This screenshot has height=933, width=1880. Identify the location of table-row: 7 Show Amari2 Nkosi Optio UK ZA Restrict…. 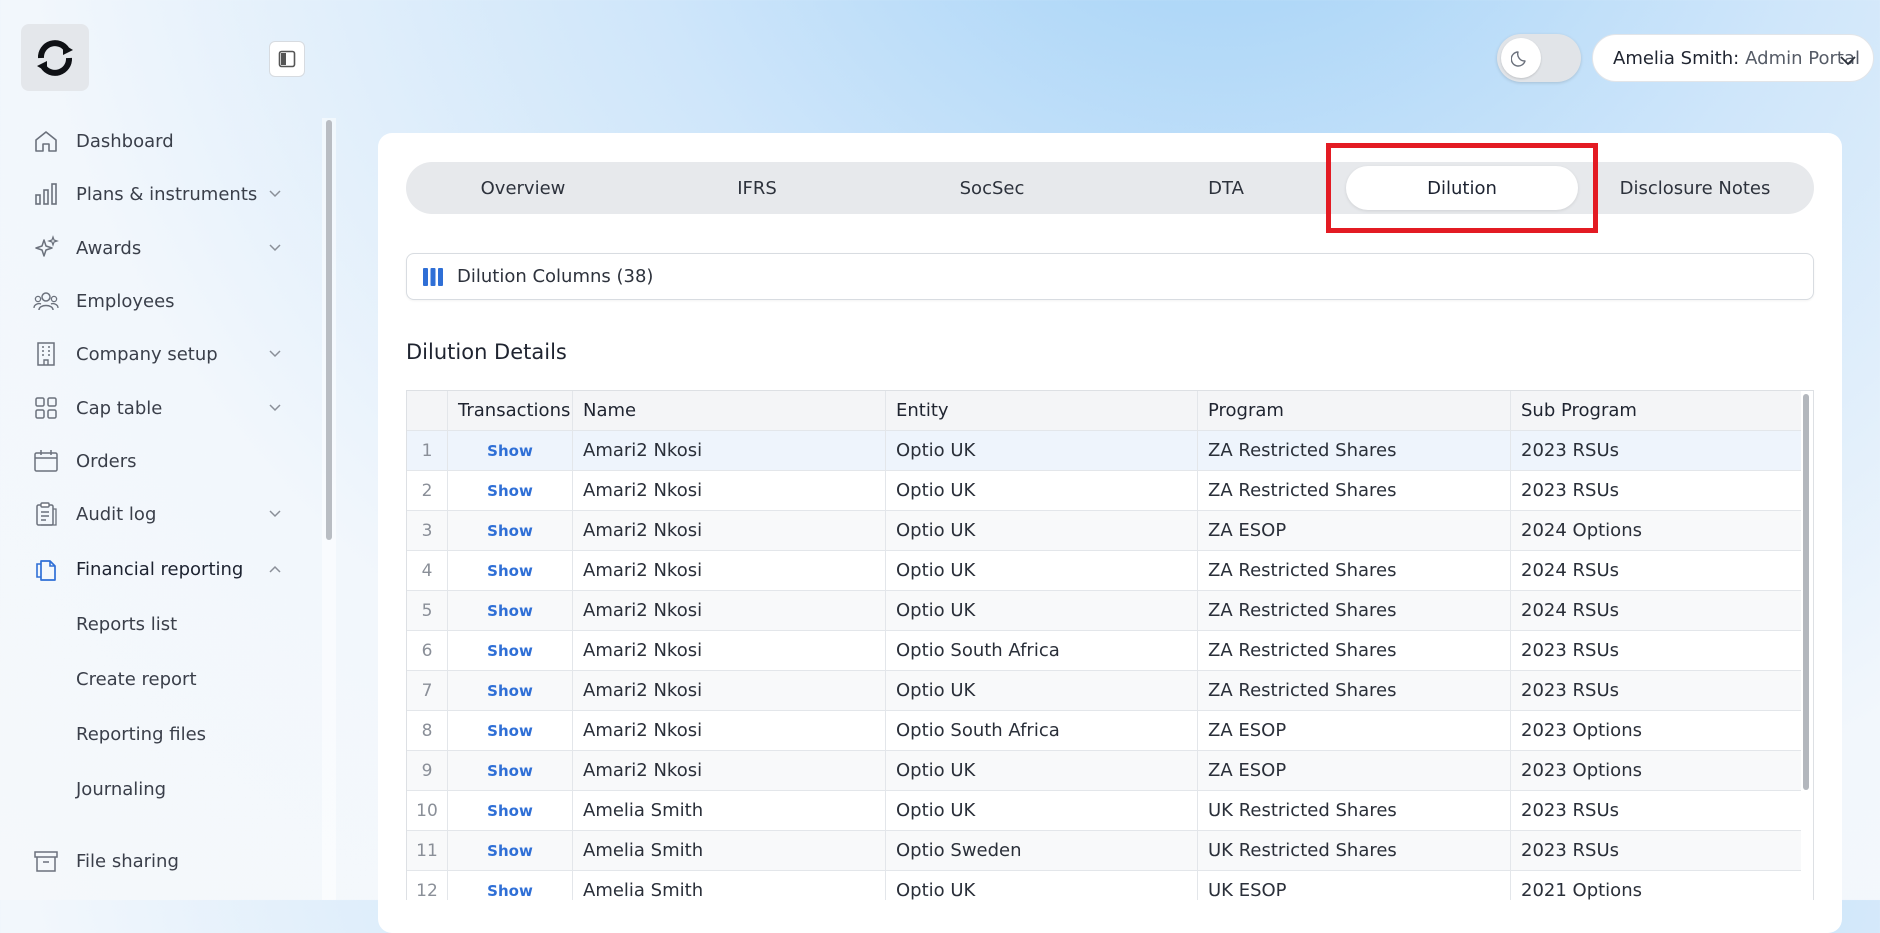
(1104, 691).